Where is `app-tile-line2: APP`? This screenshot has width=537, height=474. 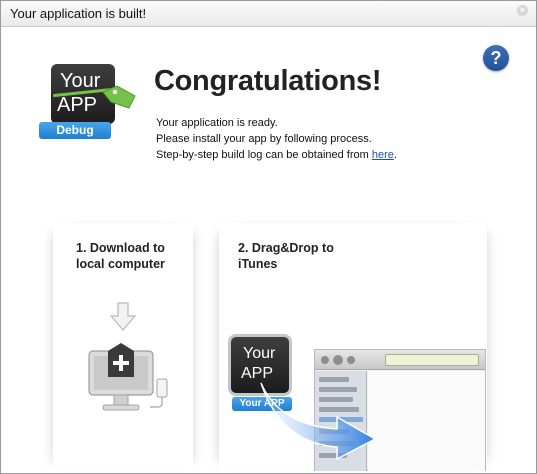 app-tile-line2: APP is located at coordinates (77, 105).